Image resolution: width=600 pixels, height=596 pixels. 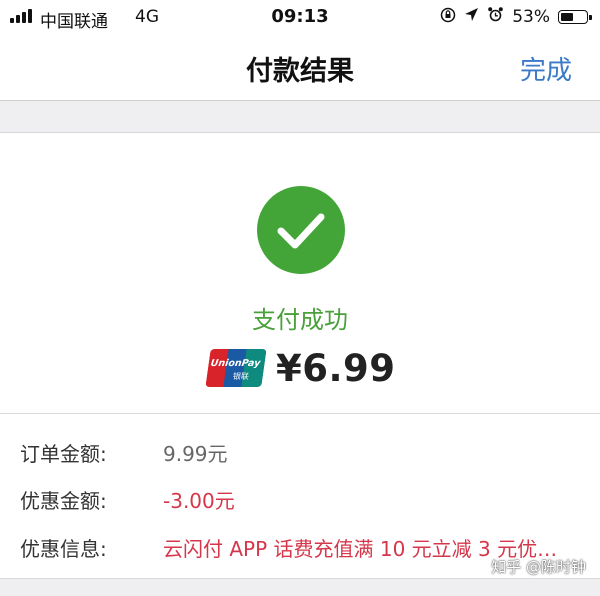 What do you see at coordinates (300, 117) in the screenshot?
I see `section-separator` at bounding box center [300, 117].